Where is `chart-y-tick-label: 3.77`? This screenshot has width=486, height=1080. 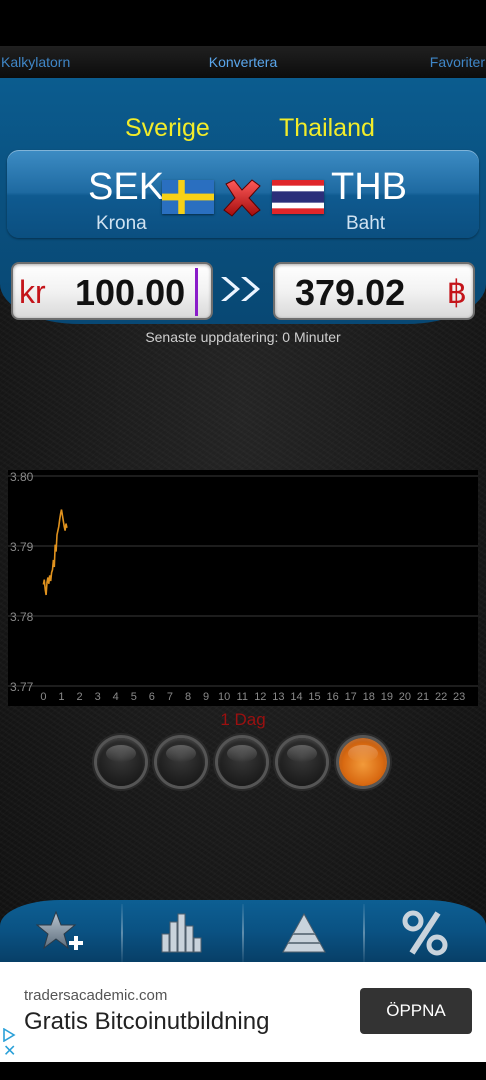 chart-y-tick-label: 3.77 is located at coordinates (22, 687).